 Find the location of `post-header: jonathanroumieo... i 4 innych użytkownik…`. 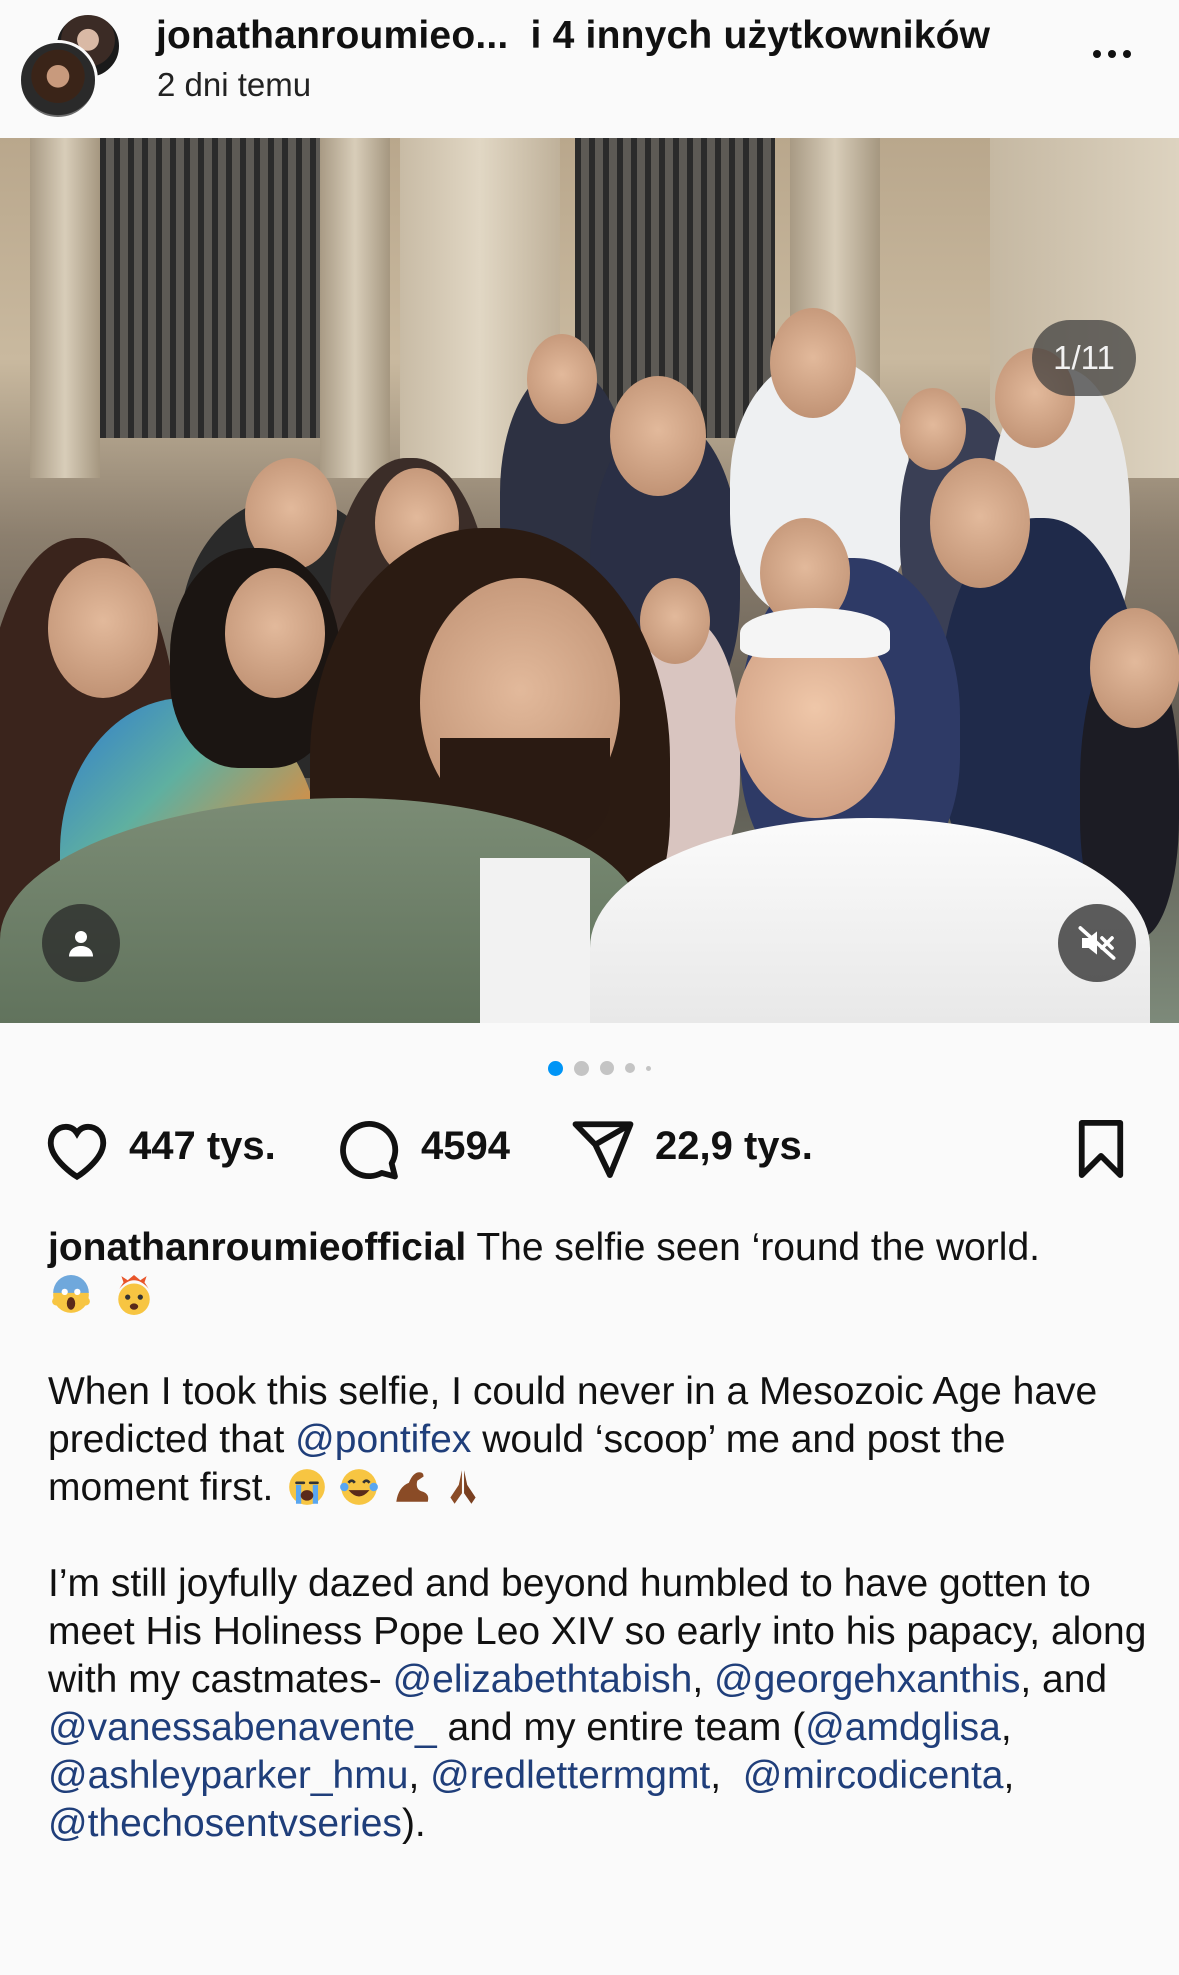

post-header: jonathanroumieo... i 4 innych użytkownik… is located at coordinates (589, 69).